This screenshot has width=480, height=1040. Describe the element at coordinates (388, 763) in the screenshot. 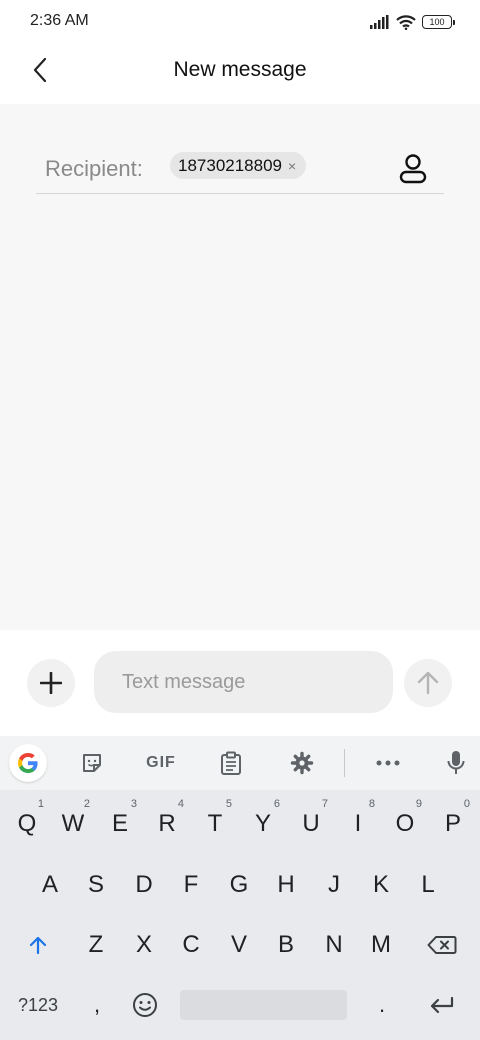

I see `more-options-button` at that location.